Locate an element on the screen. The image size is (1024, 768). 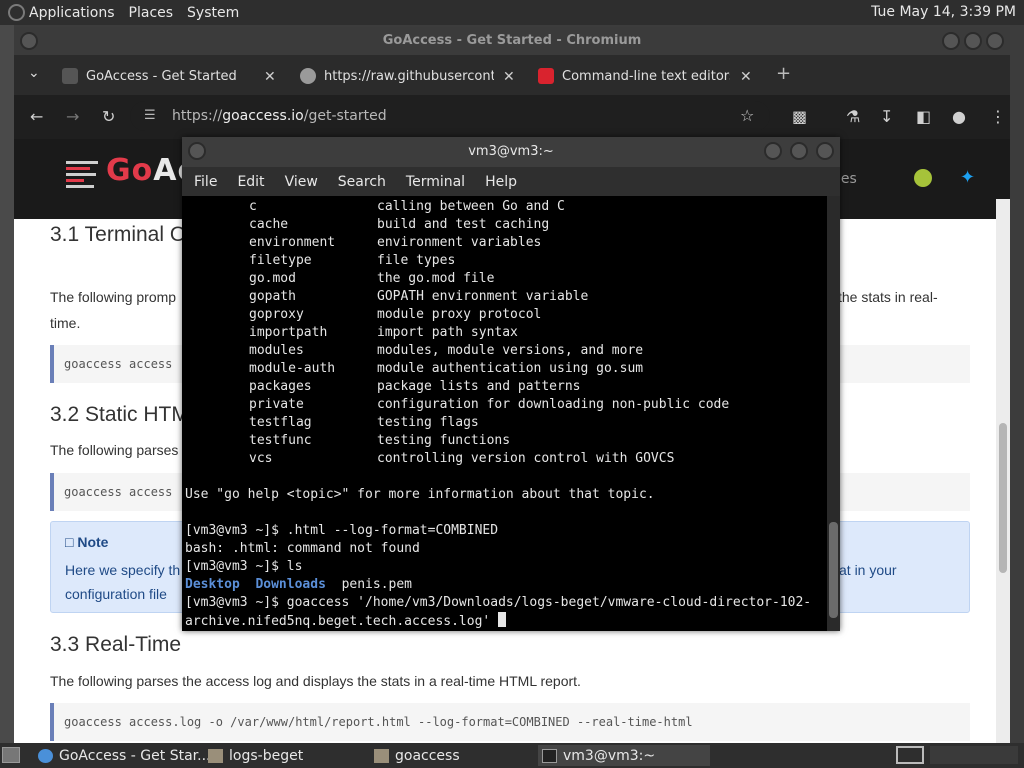
tab-github-raw: https://raw.githubuserconten is located at coordinates (397, 76).